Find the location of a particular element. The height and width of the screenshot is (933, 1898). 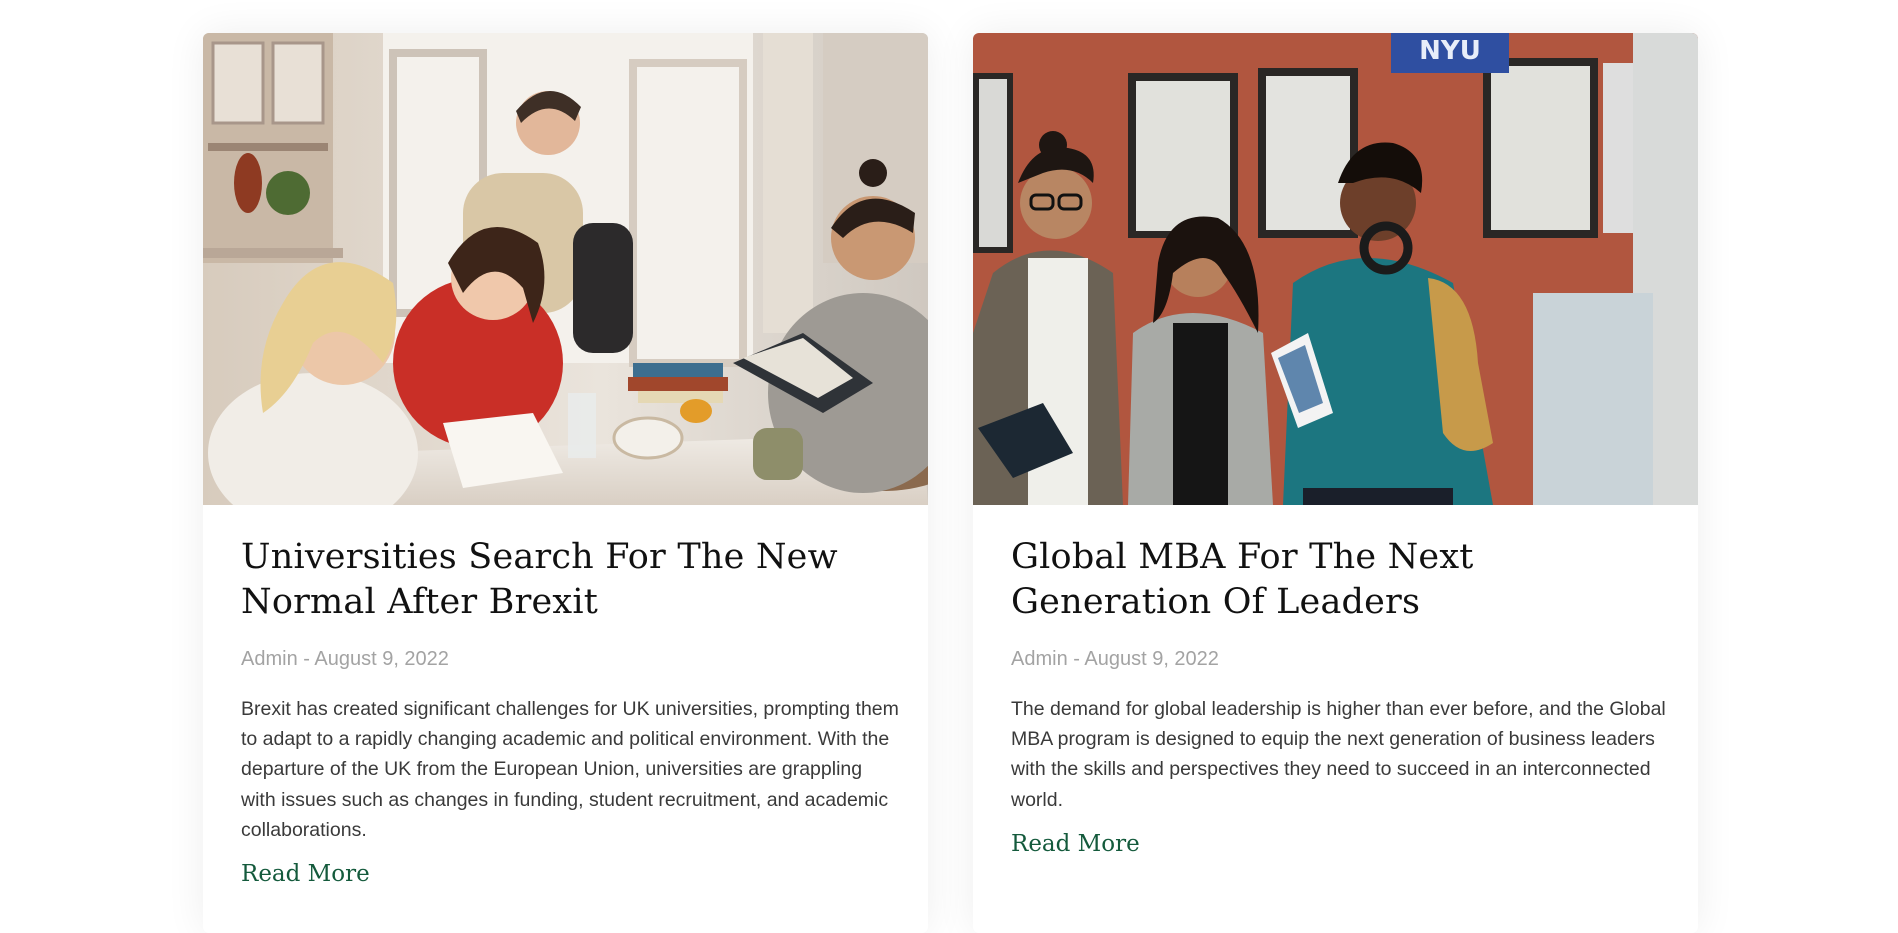

nyu-banner-text: NYU is located at coordinates (1450, 51).